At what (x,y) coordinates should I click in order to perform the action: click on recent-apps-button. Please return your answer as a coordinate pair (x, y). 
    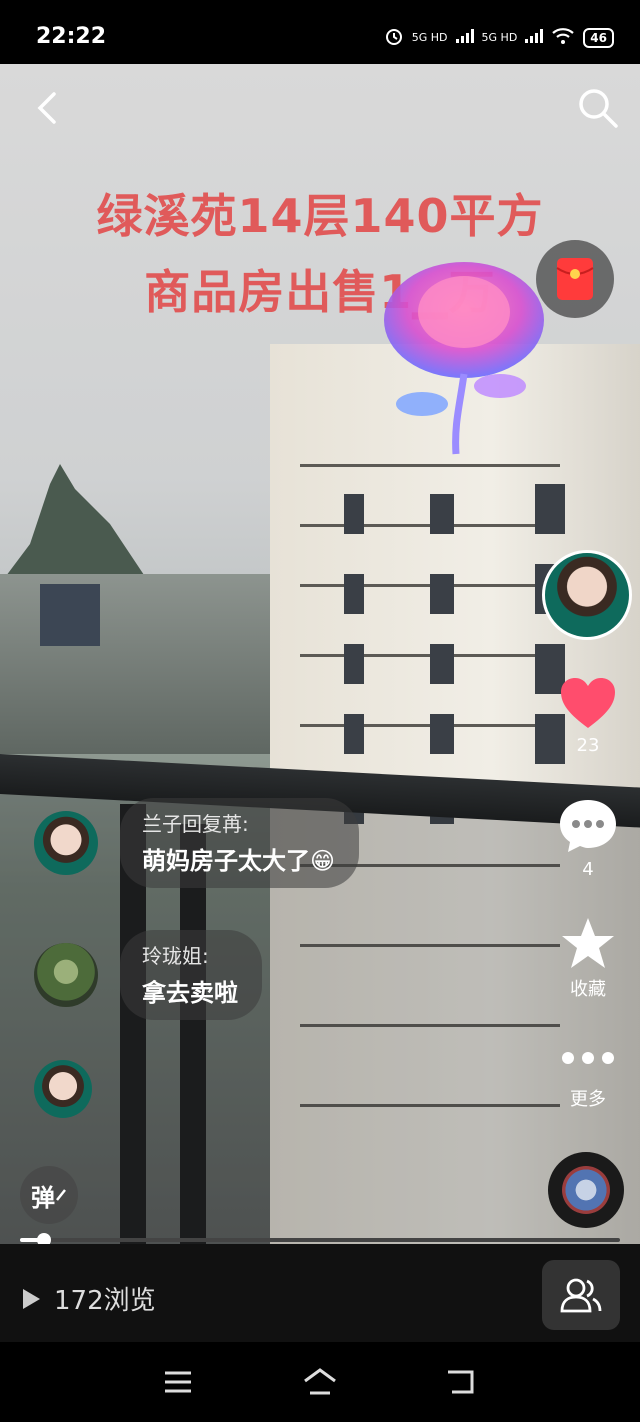
    Looking at the image, I should click on (178, 1382).